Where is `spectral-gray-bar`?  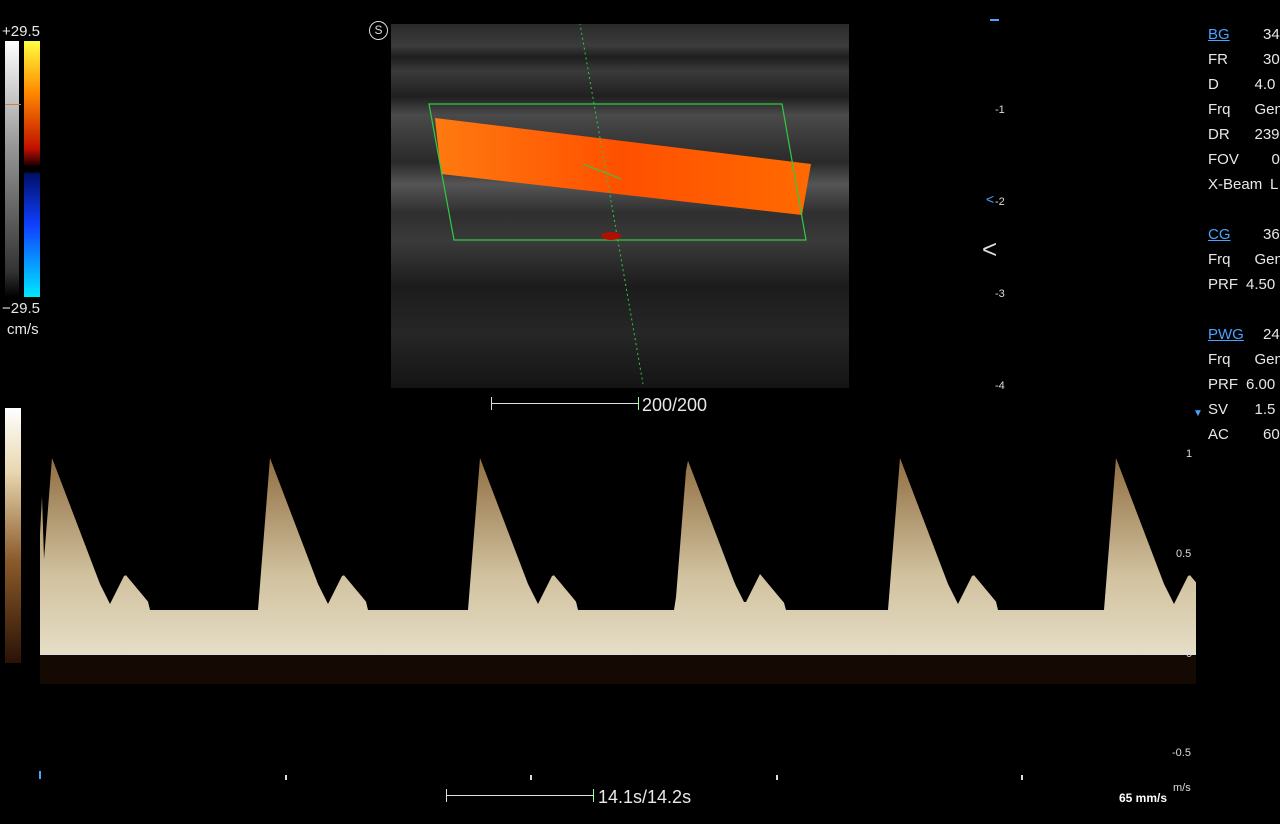
spectral-gray-bar is located at coordinates (13, 535).